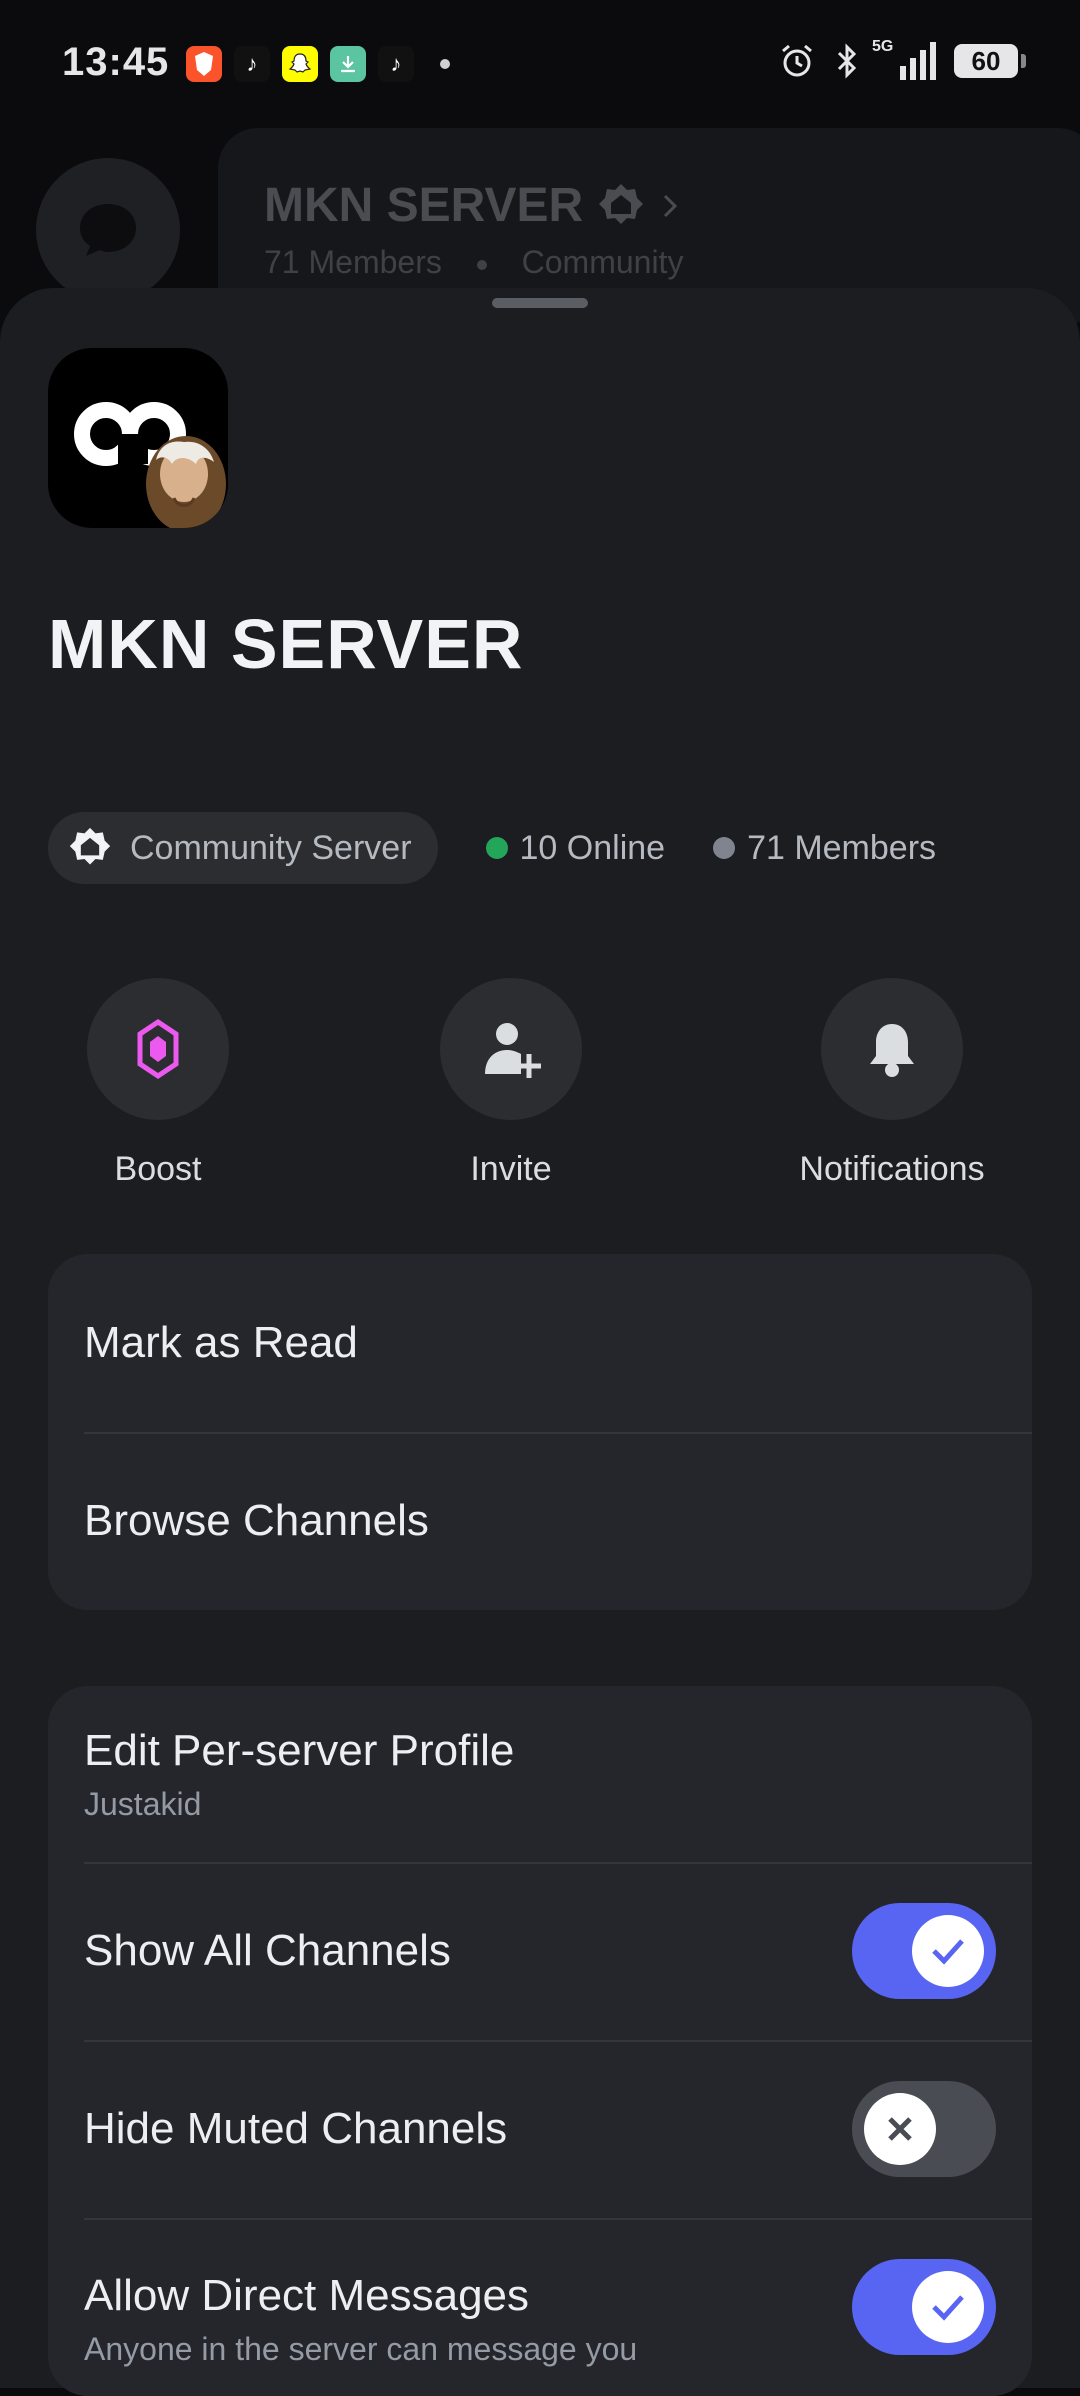 This screenshot has height=2396, width=1080. What do you see at coordinates (116, 62) in the screenshot?
I see `status-time: 13:45` at bounding box center [116, 62].